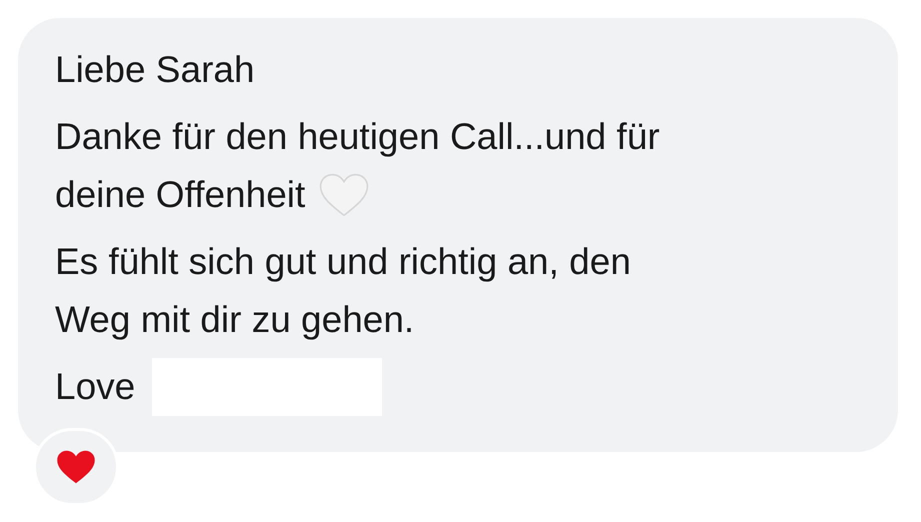 This screenshot has width=921, height=522. I want to click on message-text: deine Offenheit, so click(180, 195).